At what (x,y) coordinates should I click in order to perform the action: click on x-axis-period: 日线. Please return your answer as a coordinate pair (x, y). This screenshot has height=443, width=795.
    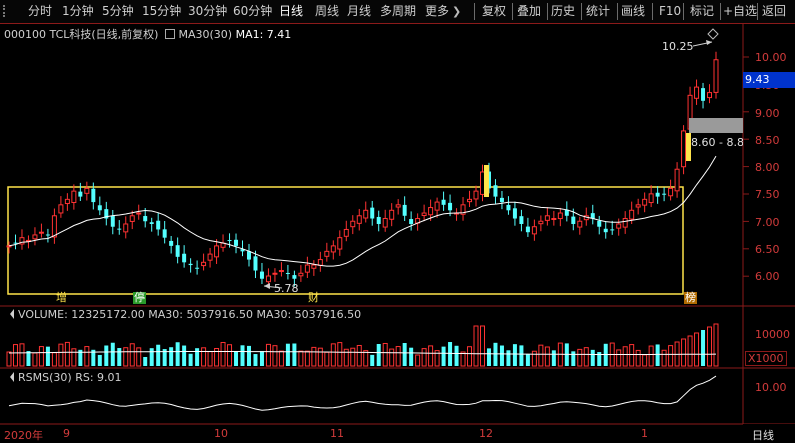
    Looking at the image, I should click on (763, 435).